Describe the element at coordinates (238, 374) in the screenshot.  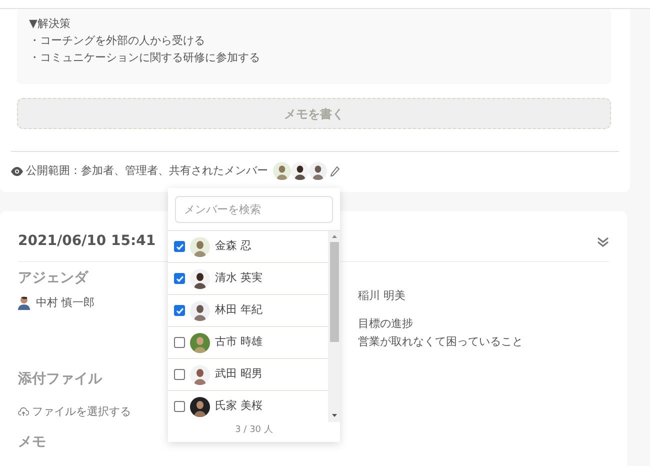
I see `member-name: 武田 昭男` at that location.